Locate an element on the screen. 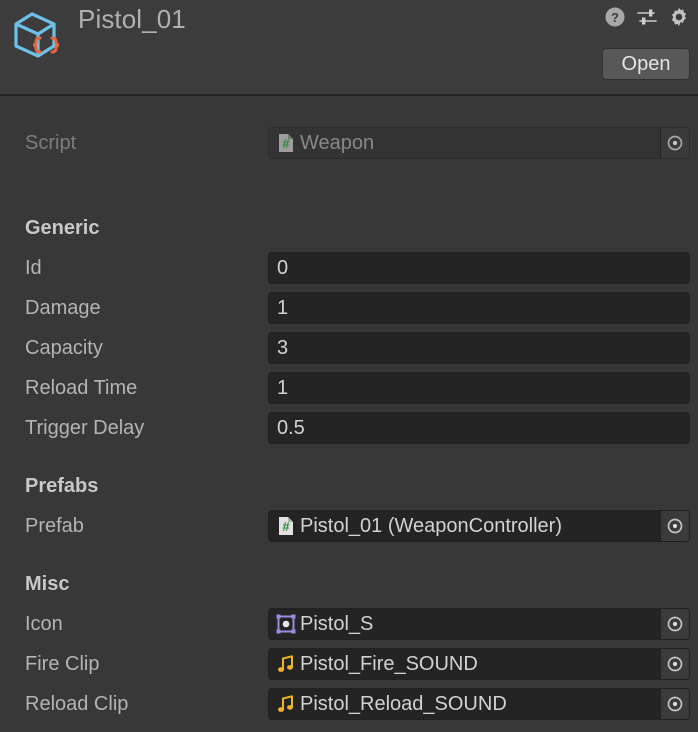  preset-icon is located at coordinates (647, 17).